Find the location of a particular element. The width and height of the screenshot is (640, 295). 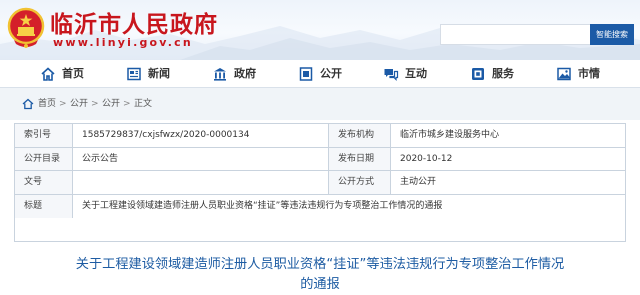

nav-item-interaction: 互动 is located at coordinates (408, 74).